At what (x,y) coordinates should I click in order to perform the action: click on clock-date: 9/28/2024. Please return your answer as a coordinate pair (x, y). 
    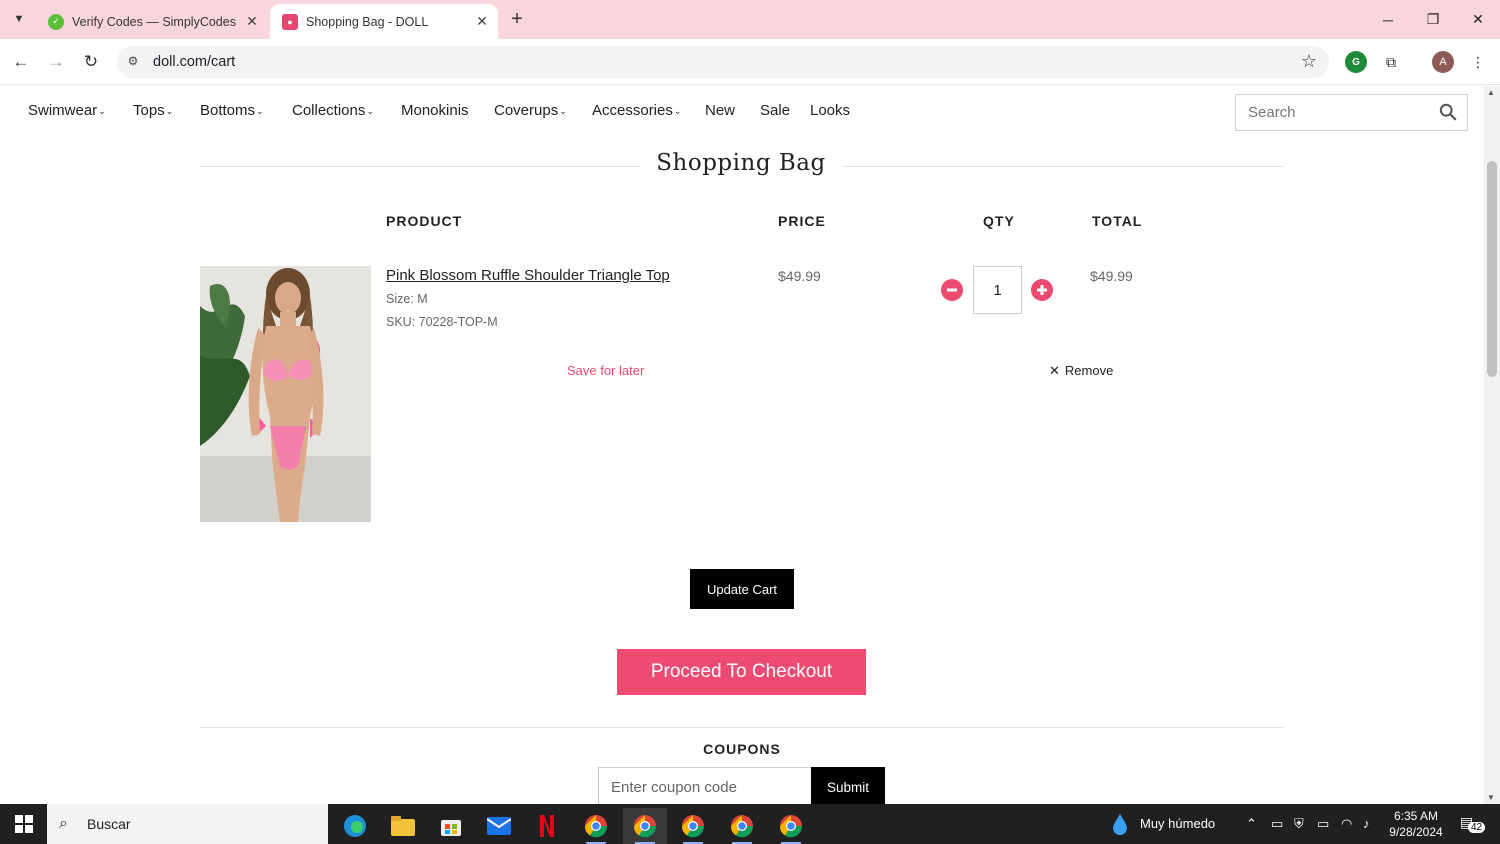
    Looking at the image, I should click on (1416, 832).